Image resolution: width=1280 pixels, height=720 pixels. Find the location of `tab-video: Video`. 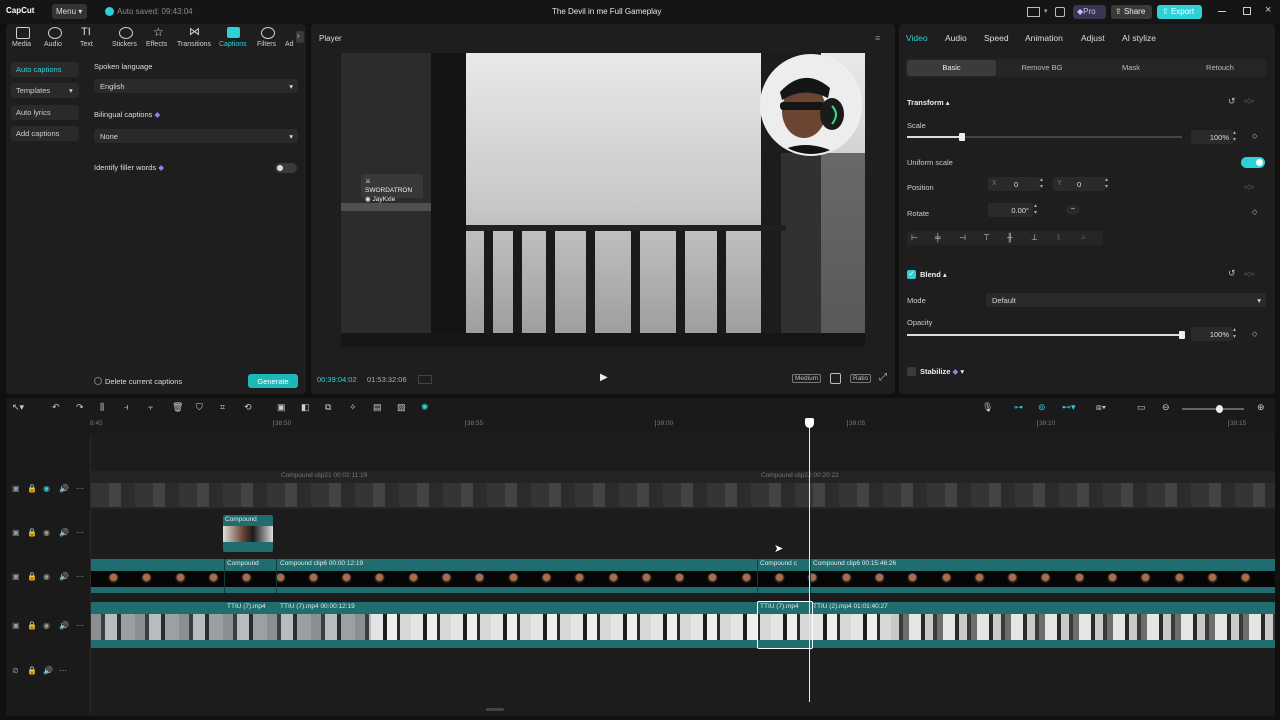

tab-video: Video is located at coordinates (917, 38).